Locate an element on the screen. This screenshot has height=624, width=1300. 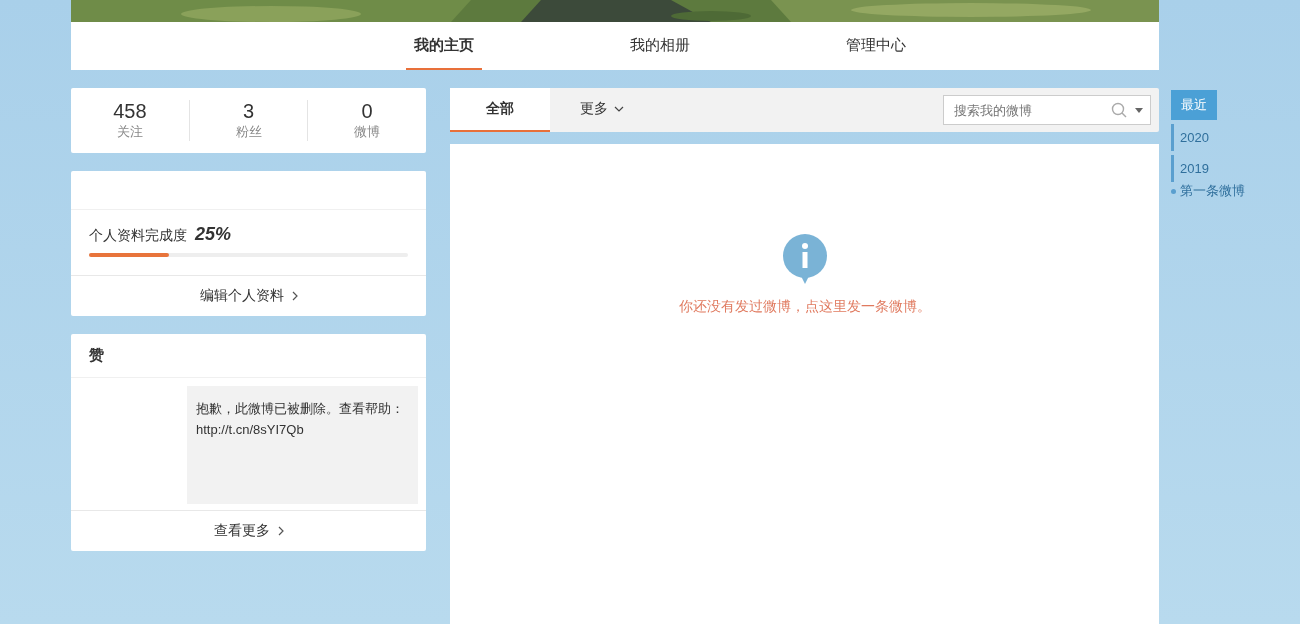
timeline-dot is located at coordinates (1173, 191).